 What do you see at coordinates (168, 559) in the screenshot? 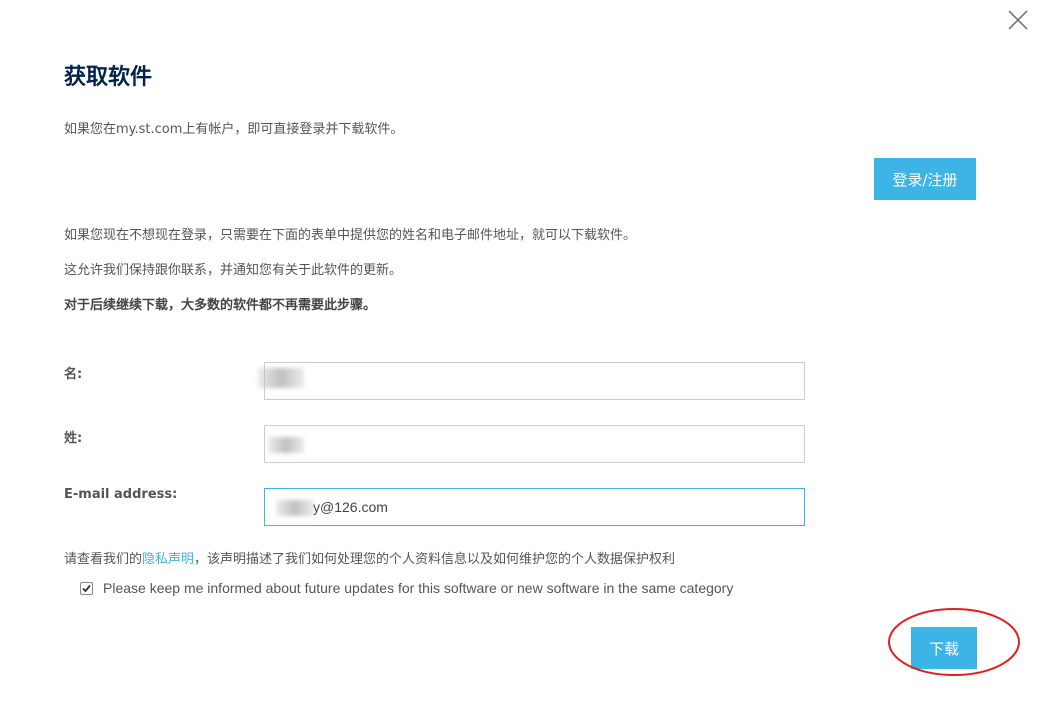
I see `privacy-link: 隐私声明` at bounding box center [168, 559].